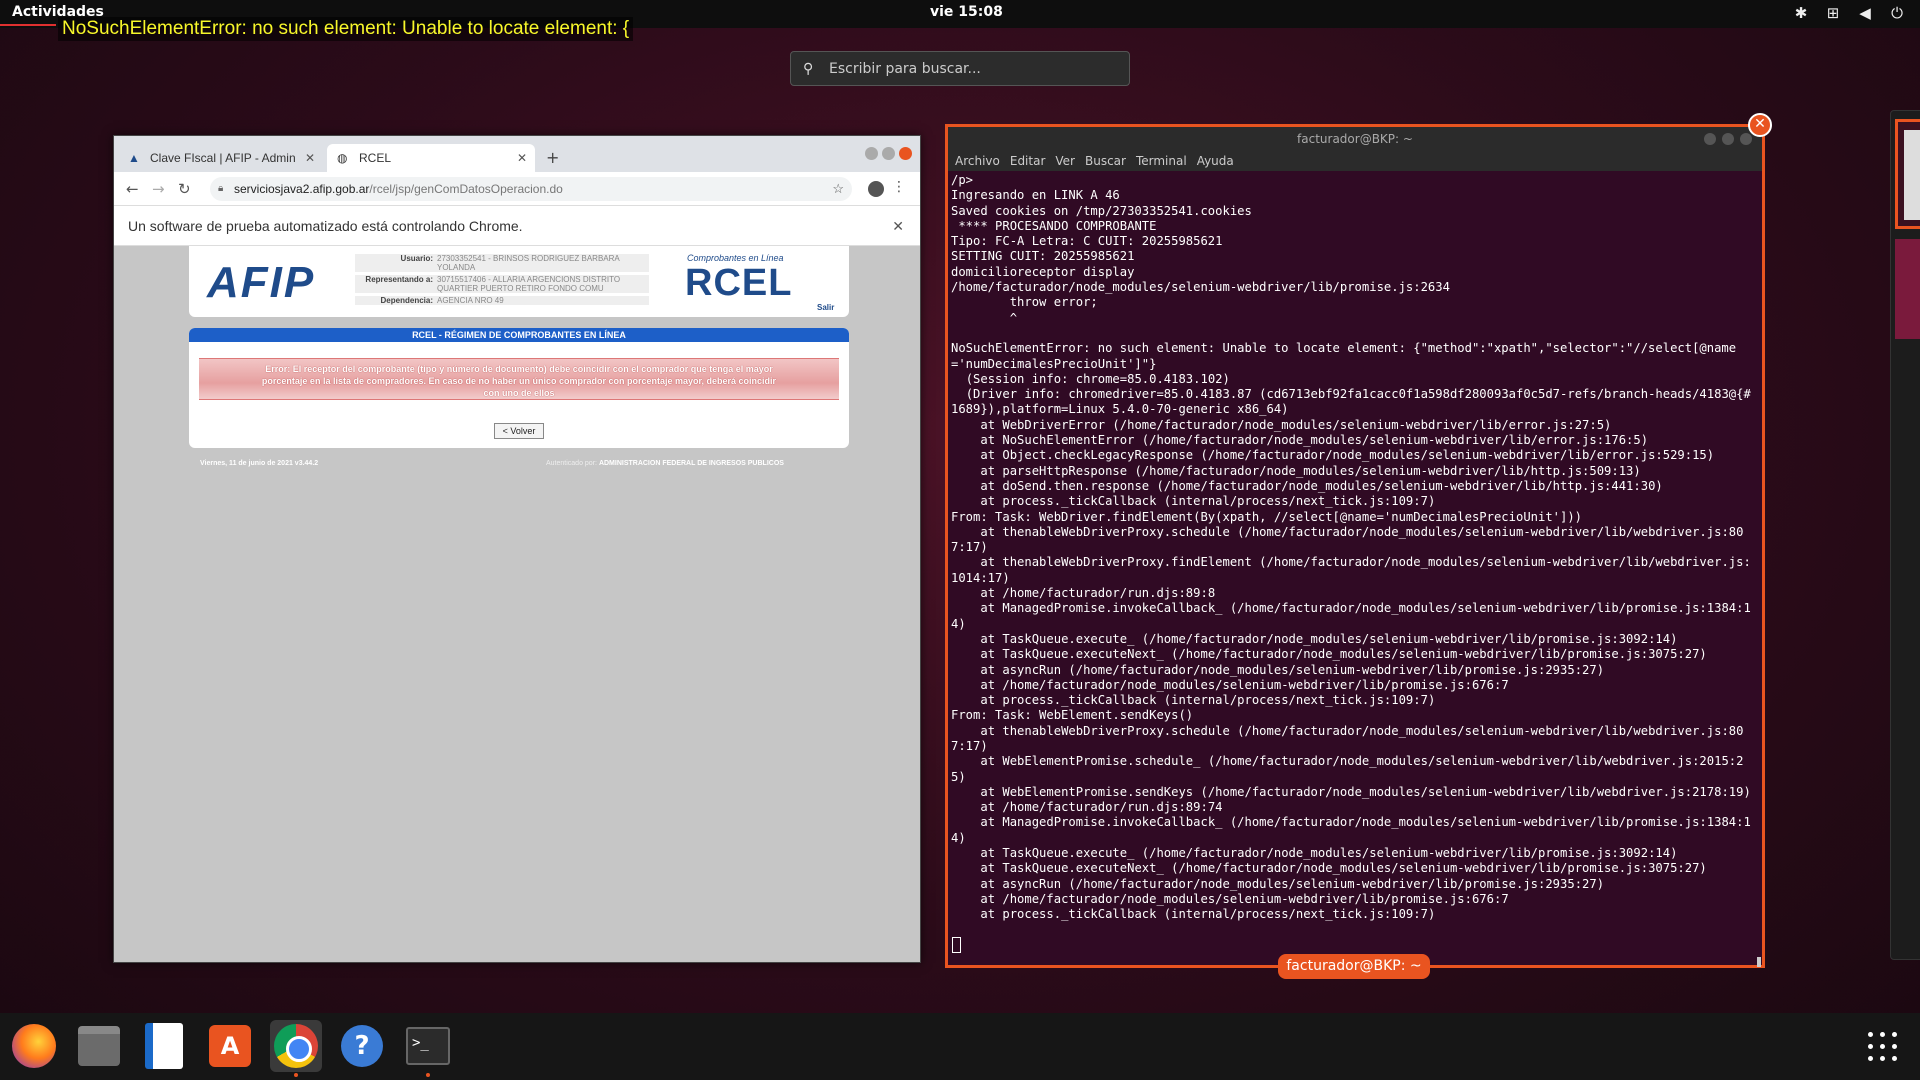 The height and width of the screenshot is (1080, 1920). I want to click on volume-icon: ◀, so click(1865, 13).